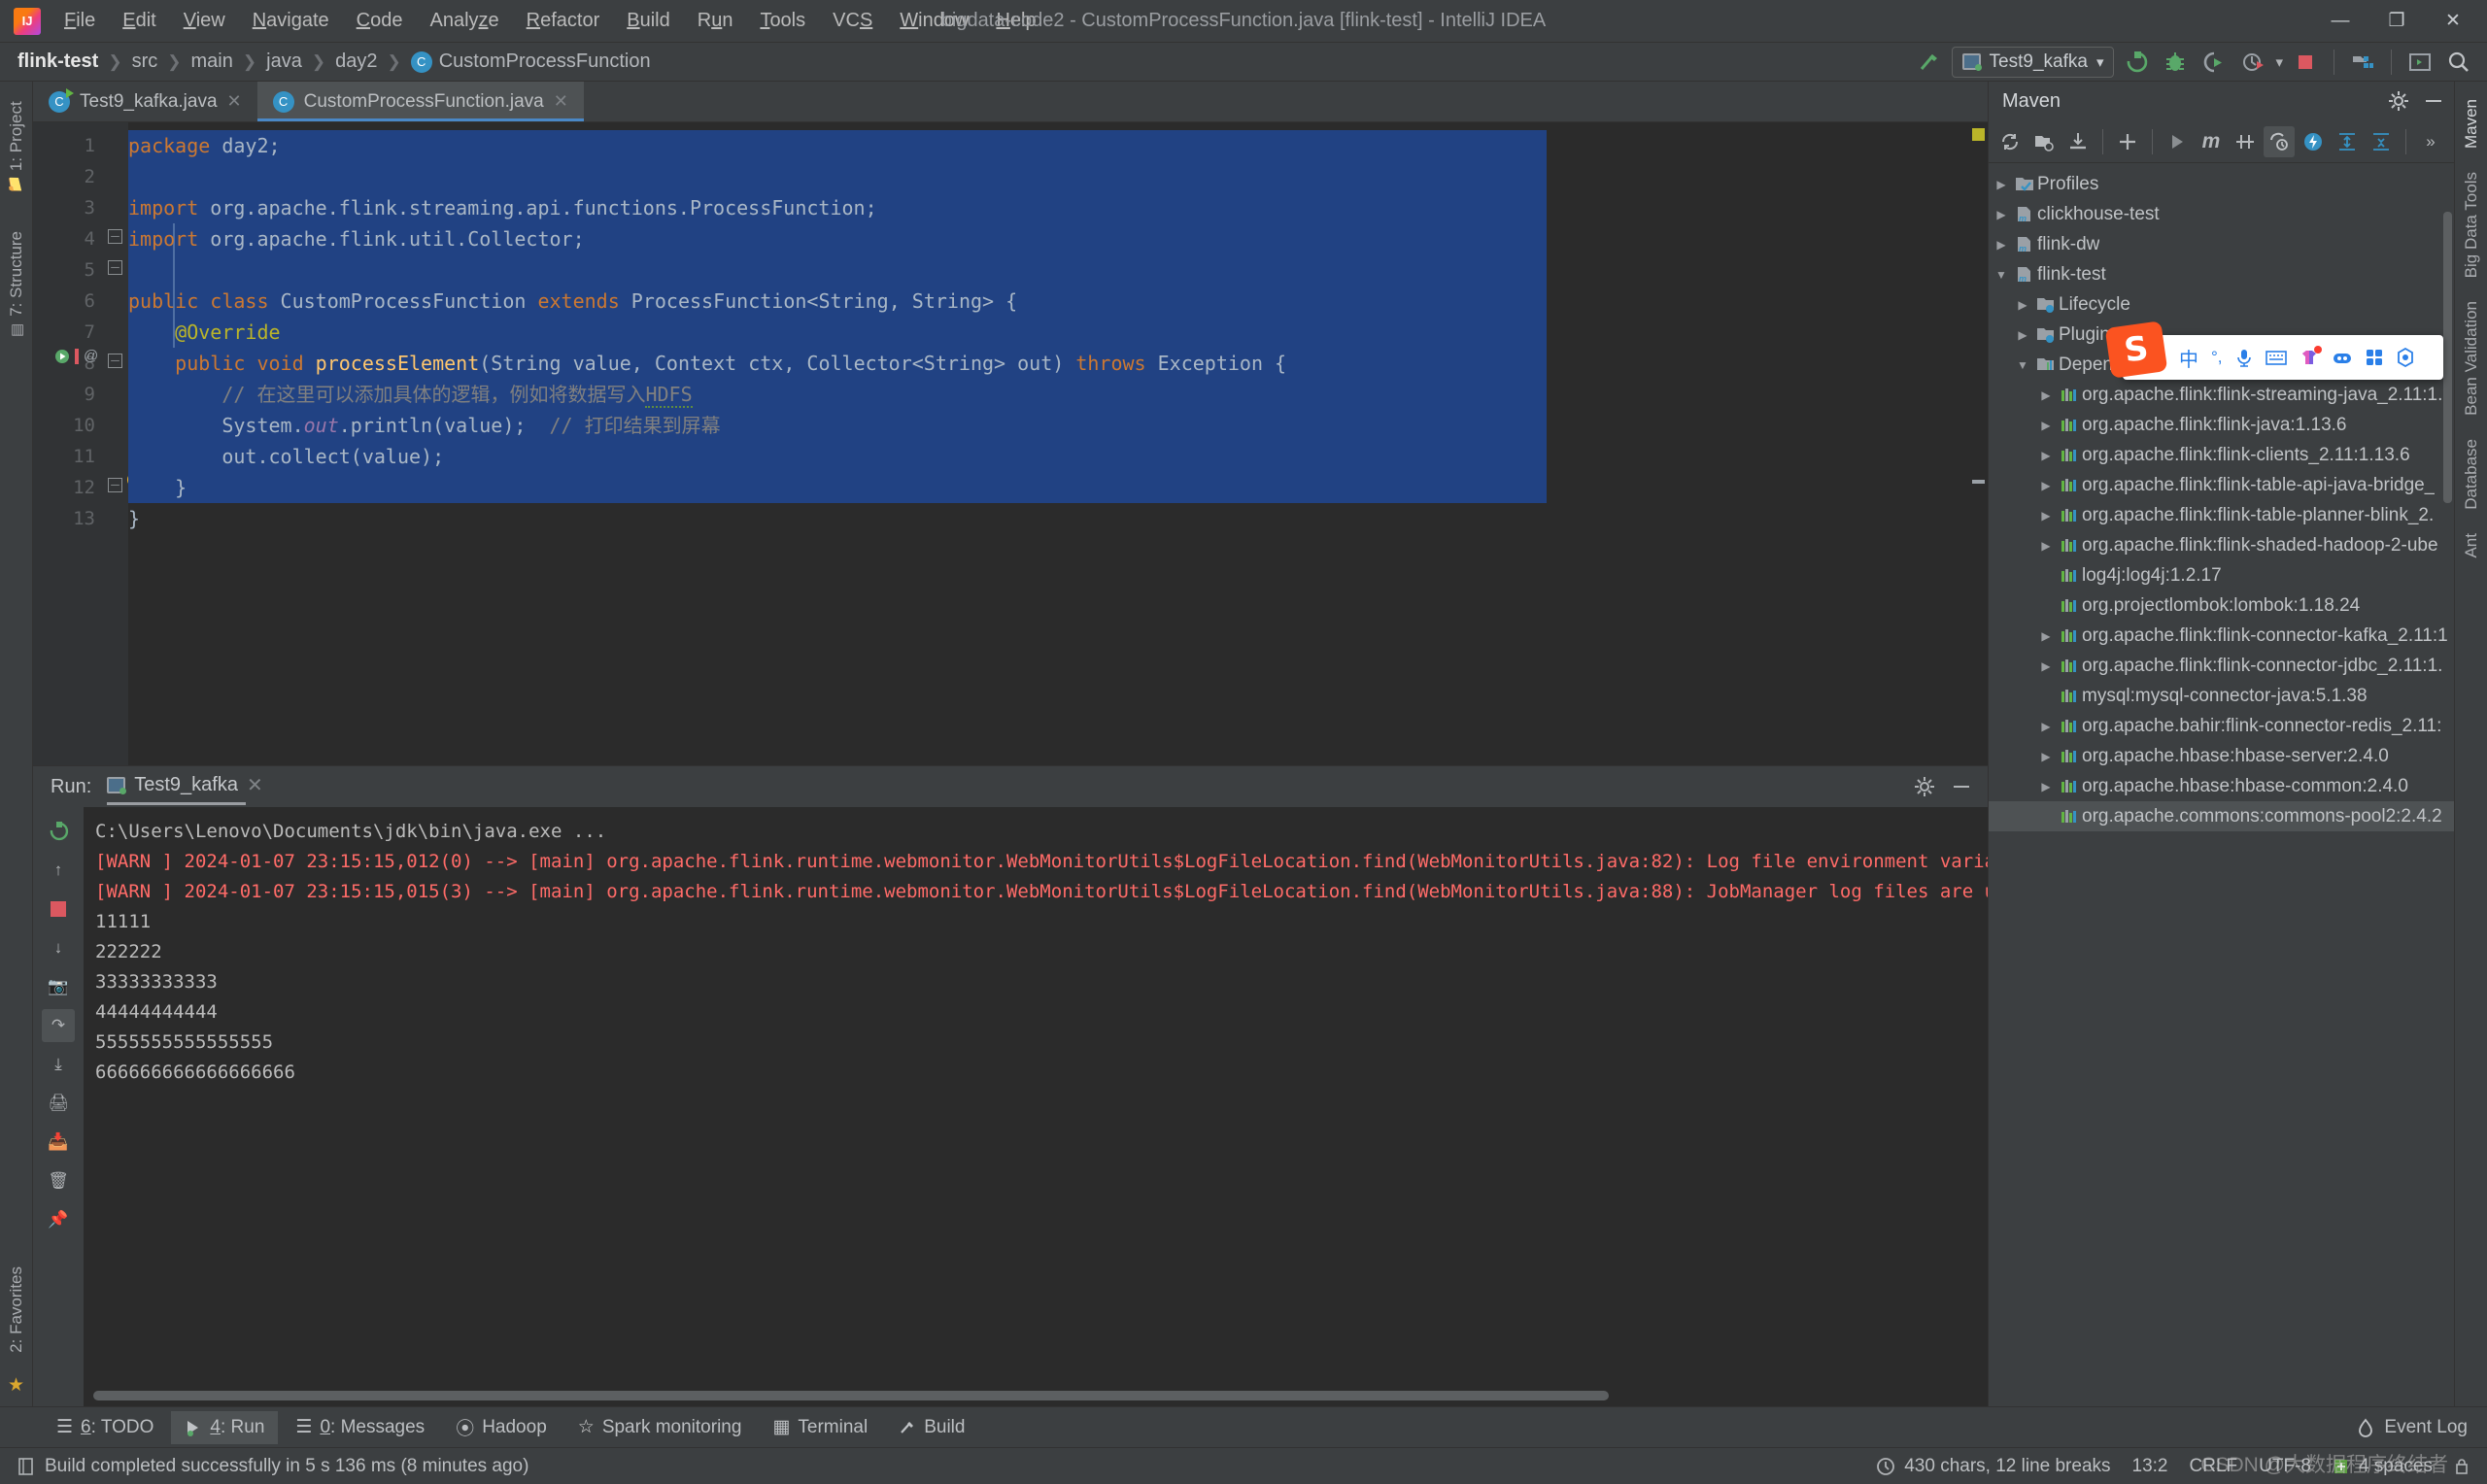  I want to click on close-button: ✕, so click(2453, 21).